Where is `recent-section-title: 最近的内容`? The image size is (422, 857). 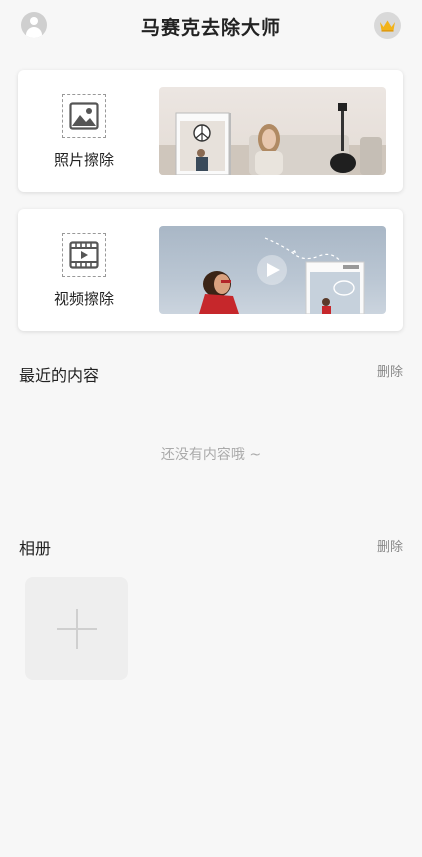
recent-section-title: 最近的内容 is located at coordinates (59, 375).